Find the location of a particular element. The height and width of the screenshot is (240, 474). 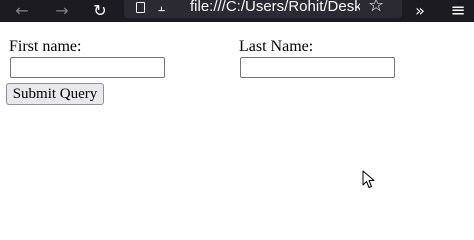

hamburger-menu-icon: ≡ is located at coordinates (458, 11).